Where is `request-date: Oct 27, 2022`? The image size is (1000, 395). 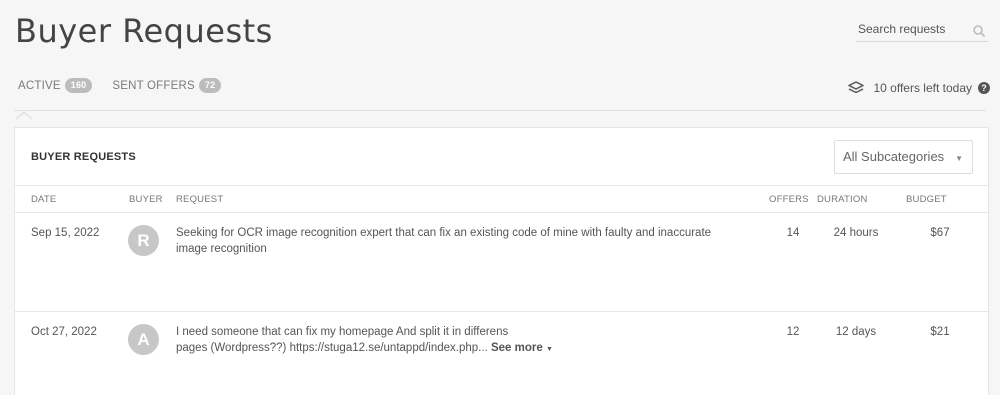
request-date: Oct 27, 2022 is located at coordinates (64, 332).